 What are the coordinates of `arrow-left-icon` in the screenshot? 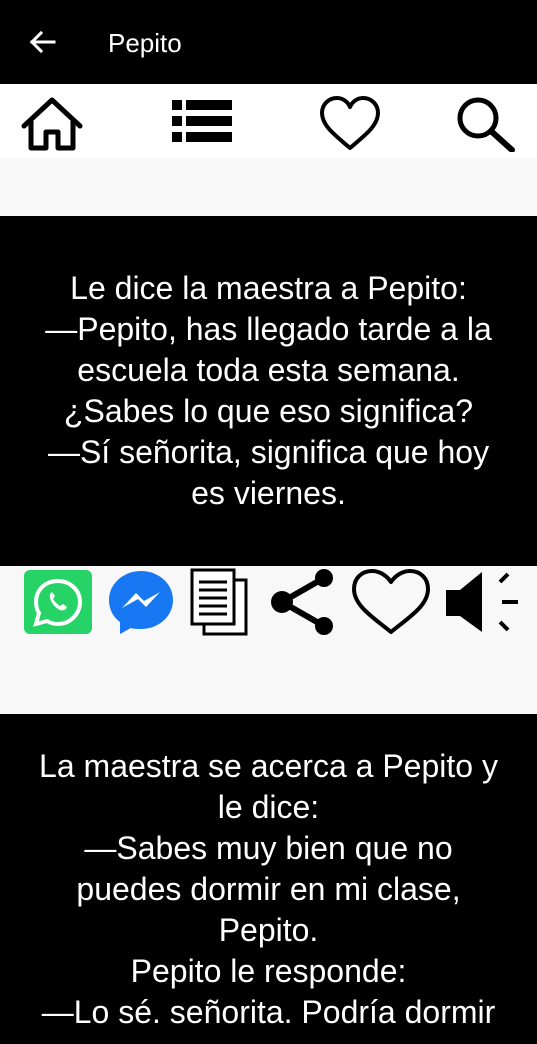 It's located at (42, 42).